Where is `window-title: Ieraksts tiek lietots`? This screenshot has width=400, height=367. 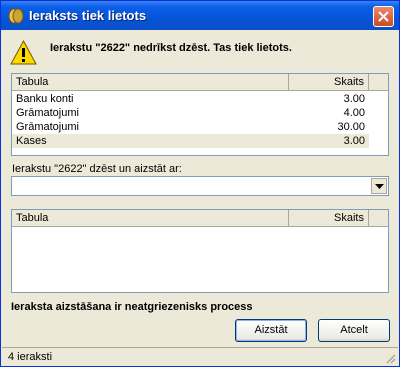
window-title: Ieraksts tiek lietots is located at coordinates (88, 15).